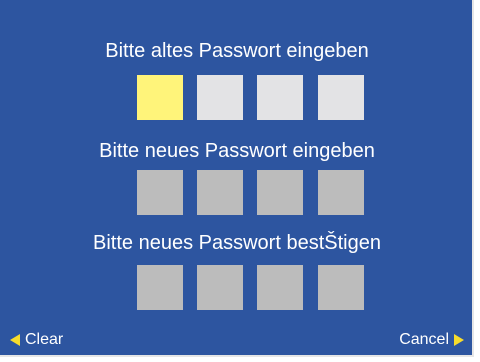  Describe the element at coordinates (252, 97) in the screenshot. I see `old-password-field` at that location.